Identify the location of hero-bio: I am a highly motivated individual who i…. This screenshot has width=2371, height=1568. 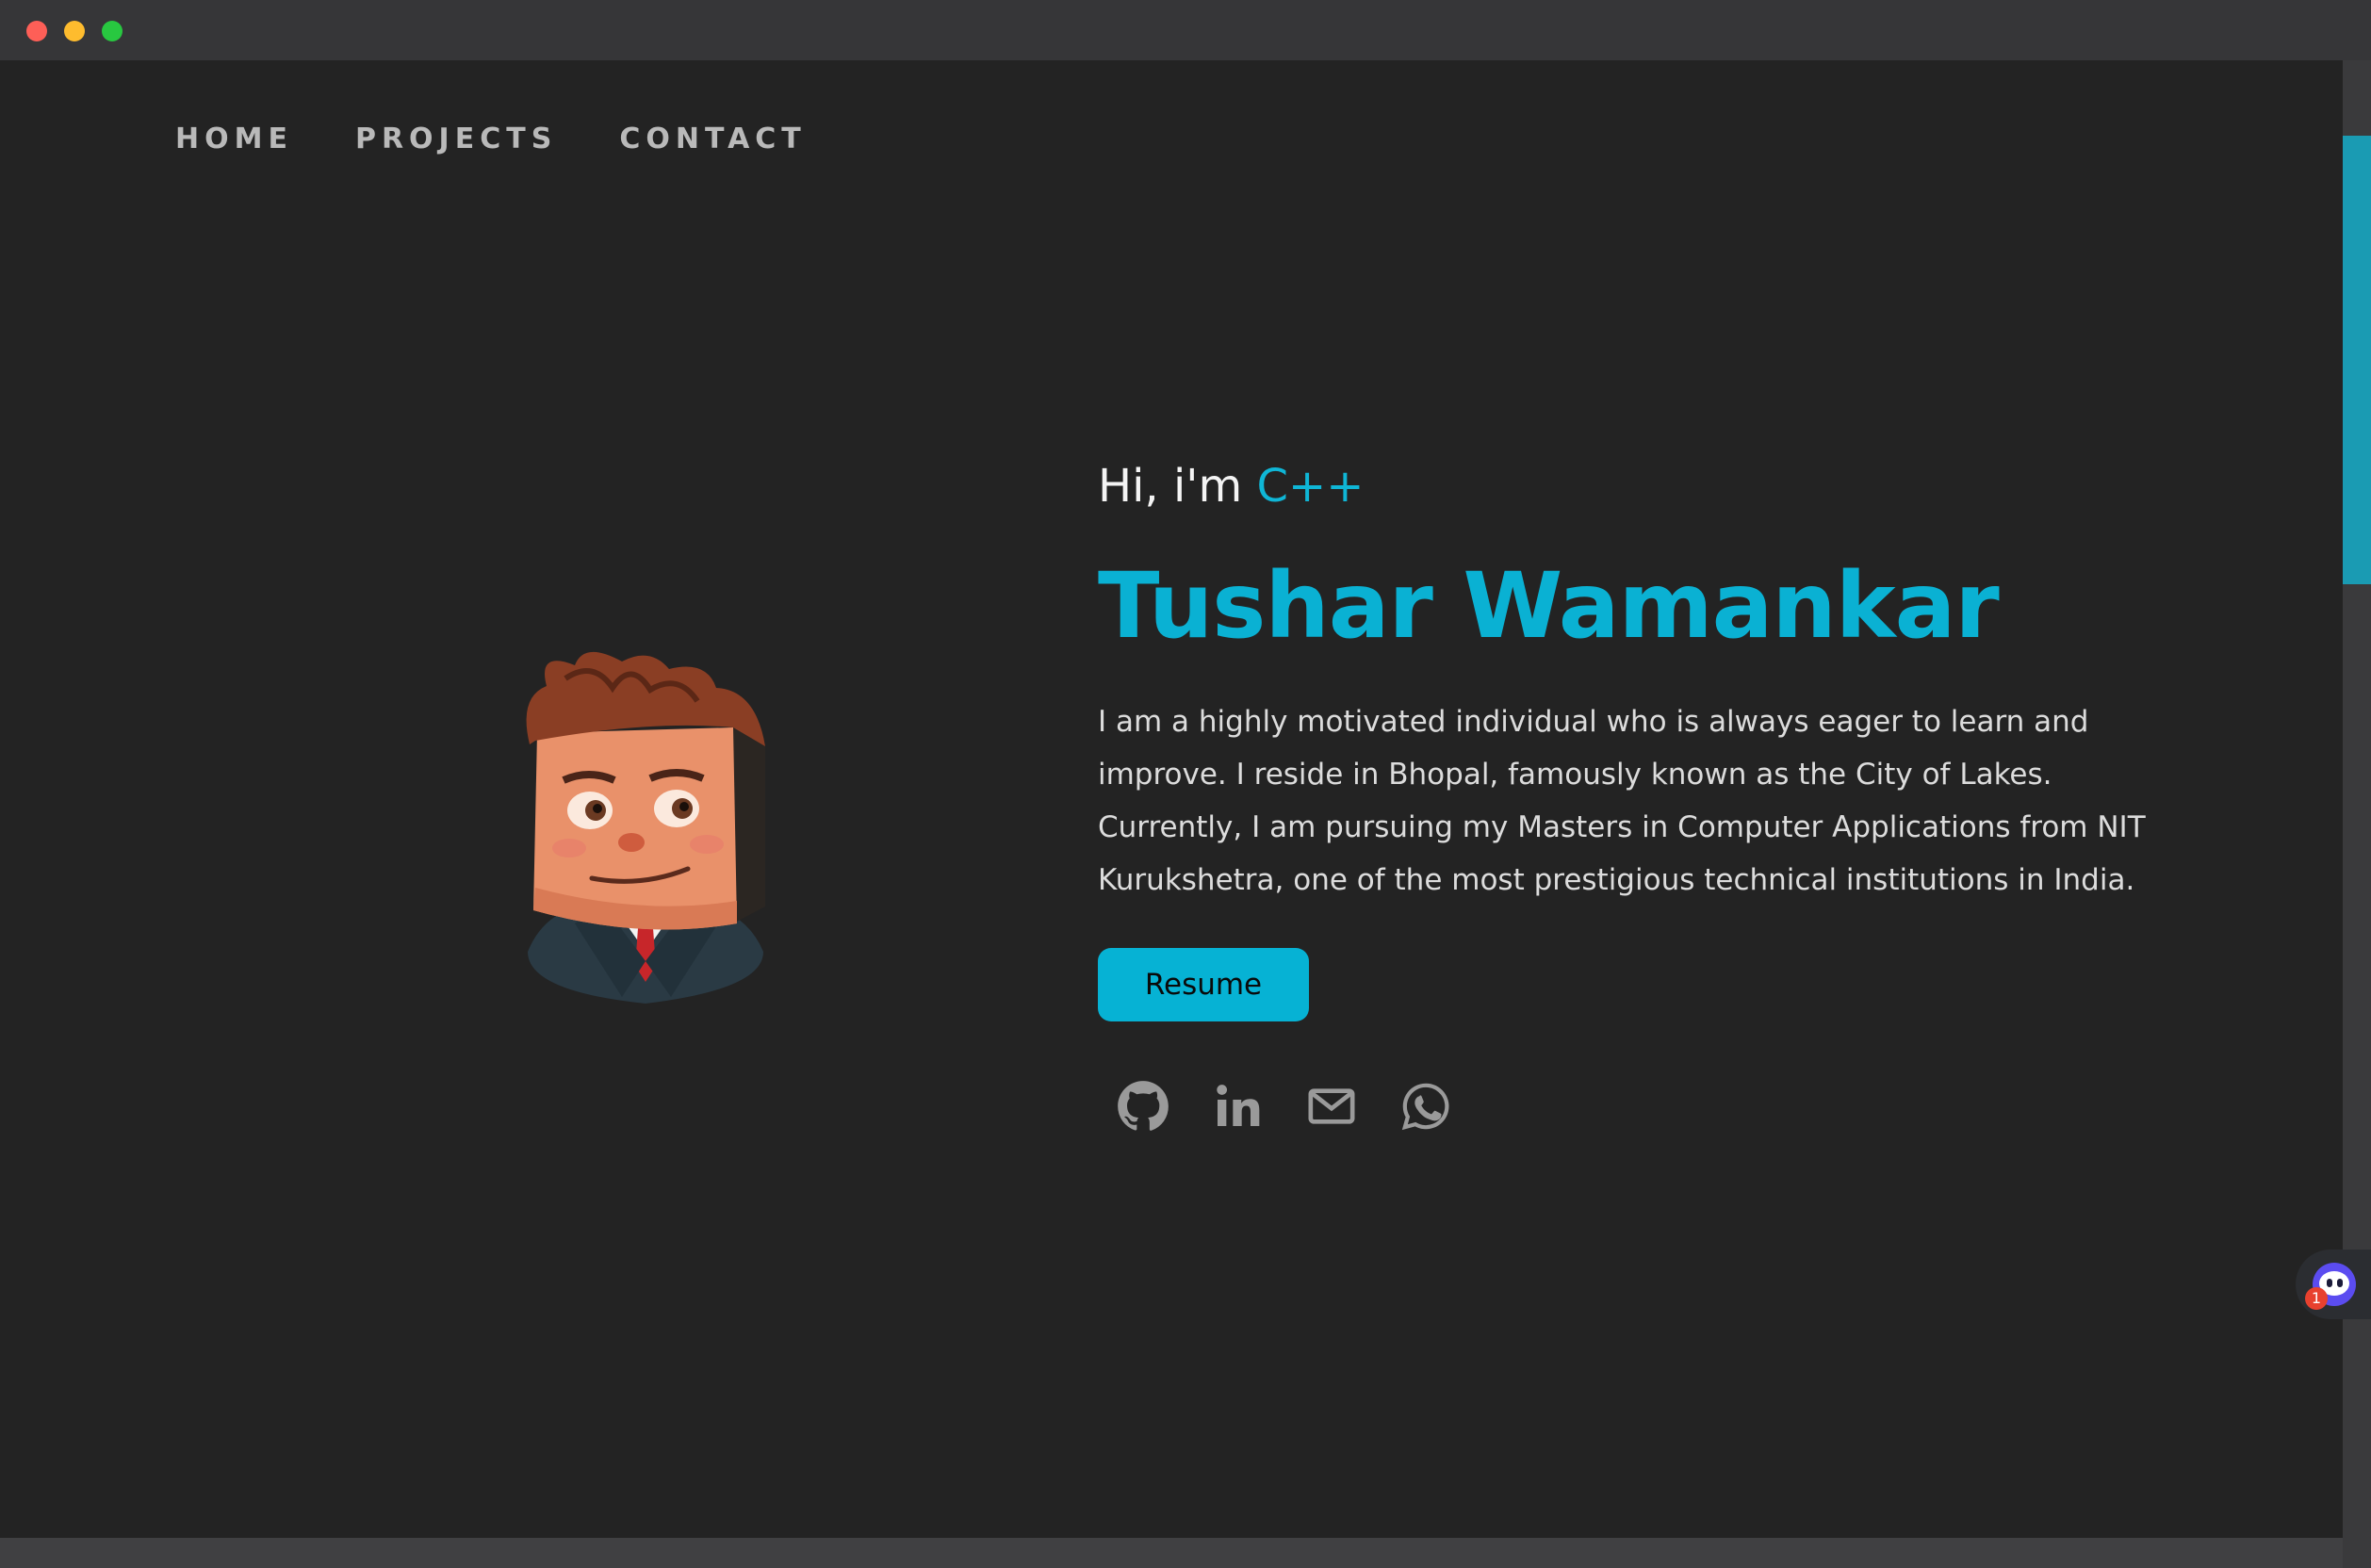
(1622, 800).